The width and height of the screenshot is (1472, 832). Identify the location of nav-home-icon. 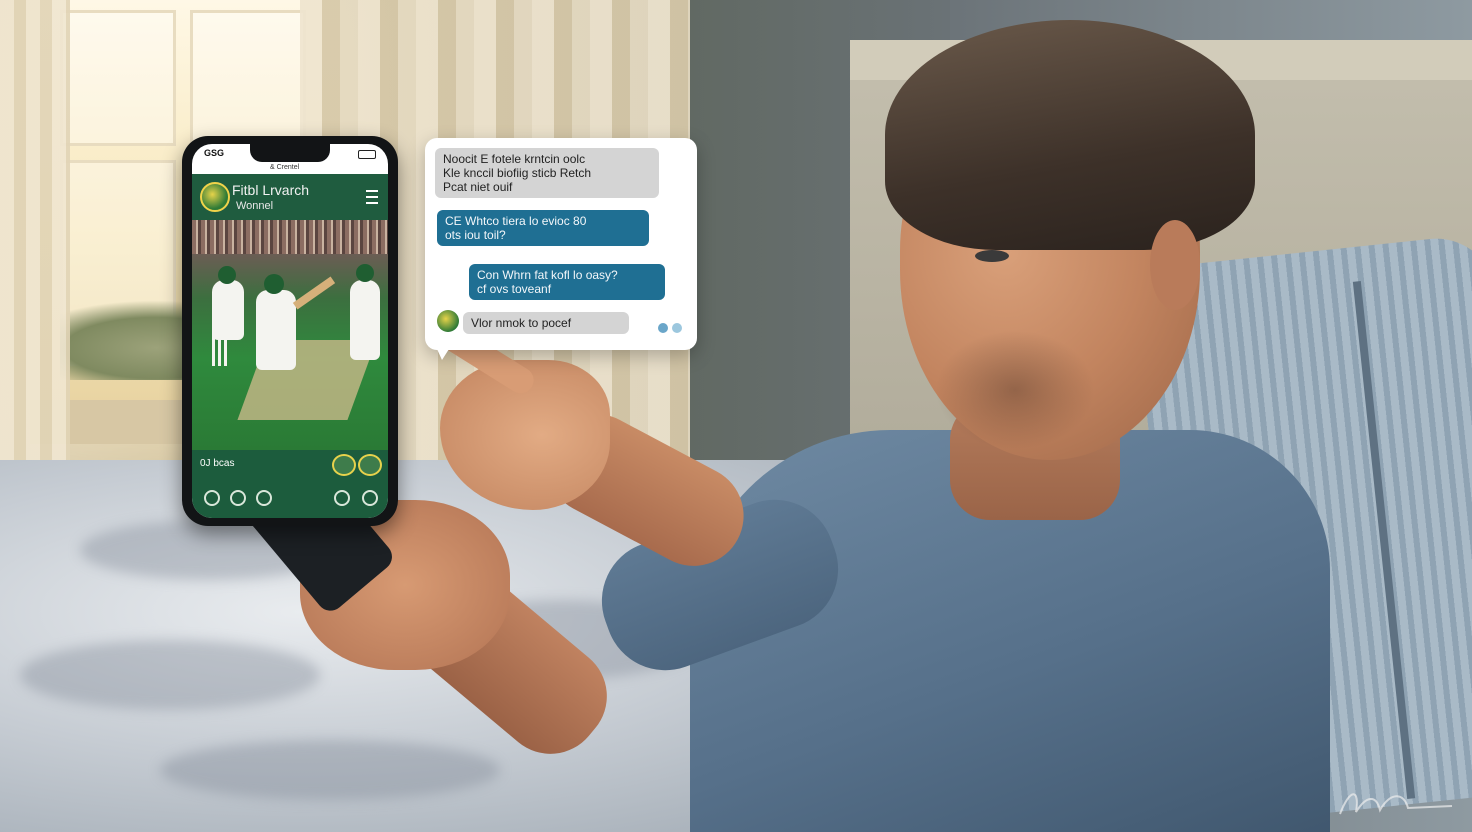
(212, 498).